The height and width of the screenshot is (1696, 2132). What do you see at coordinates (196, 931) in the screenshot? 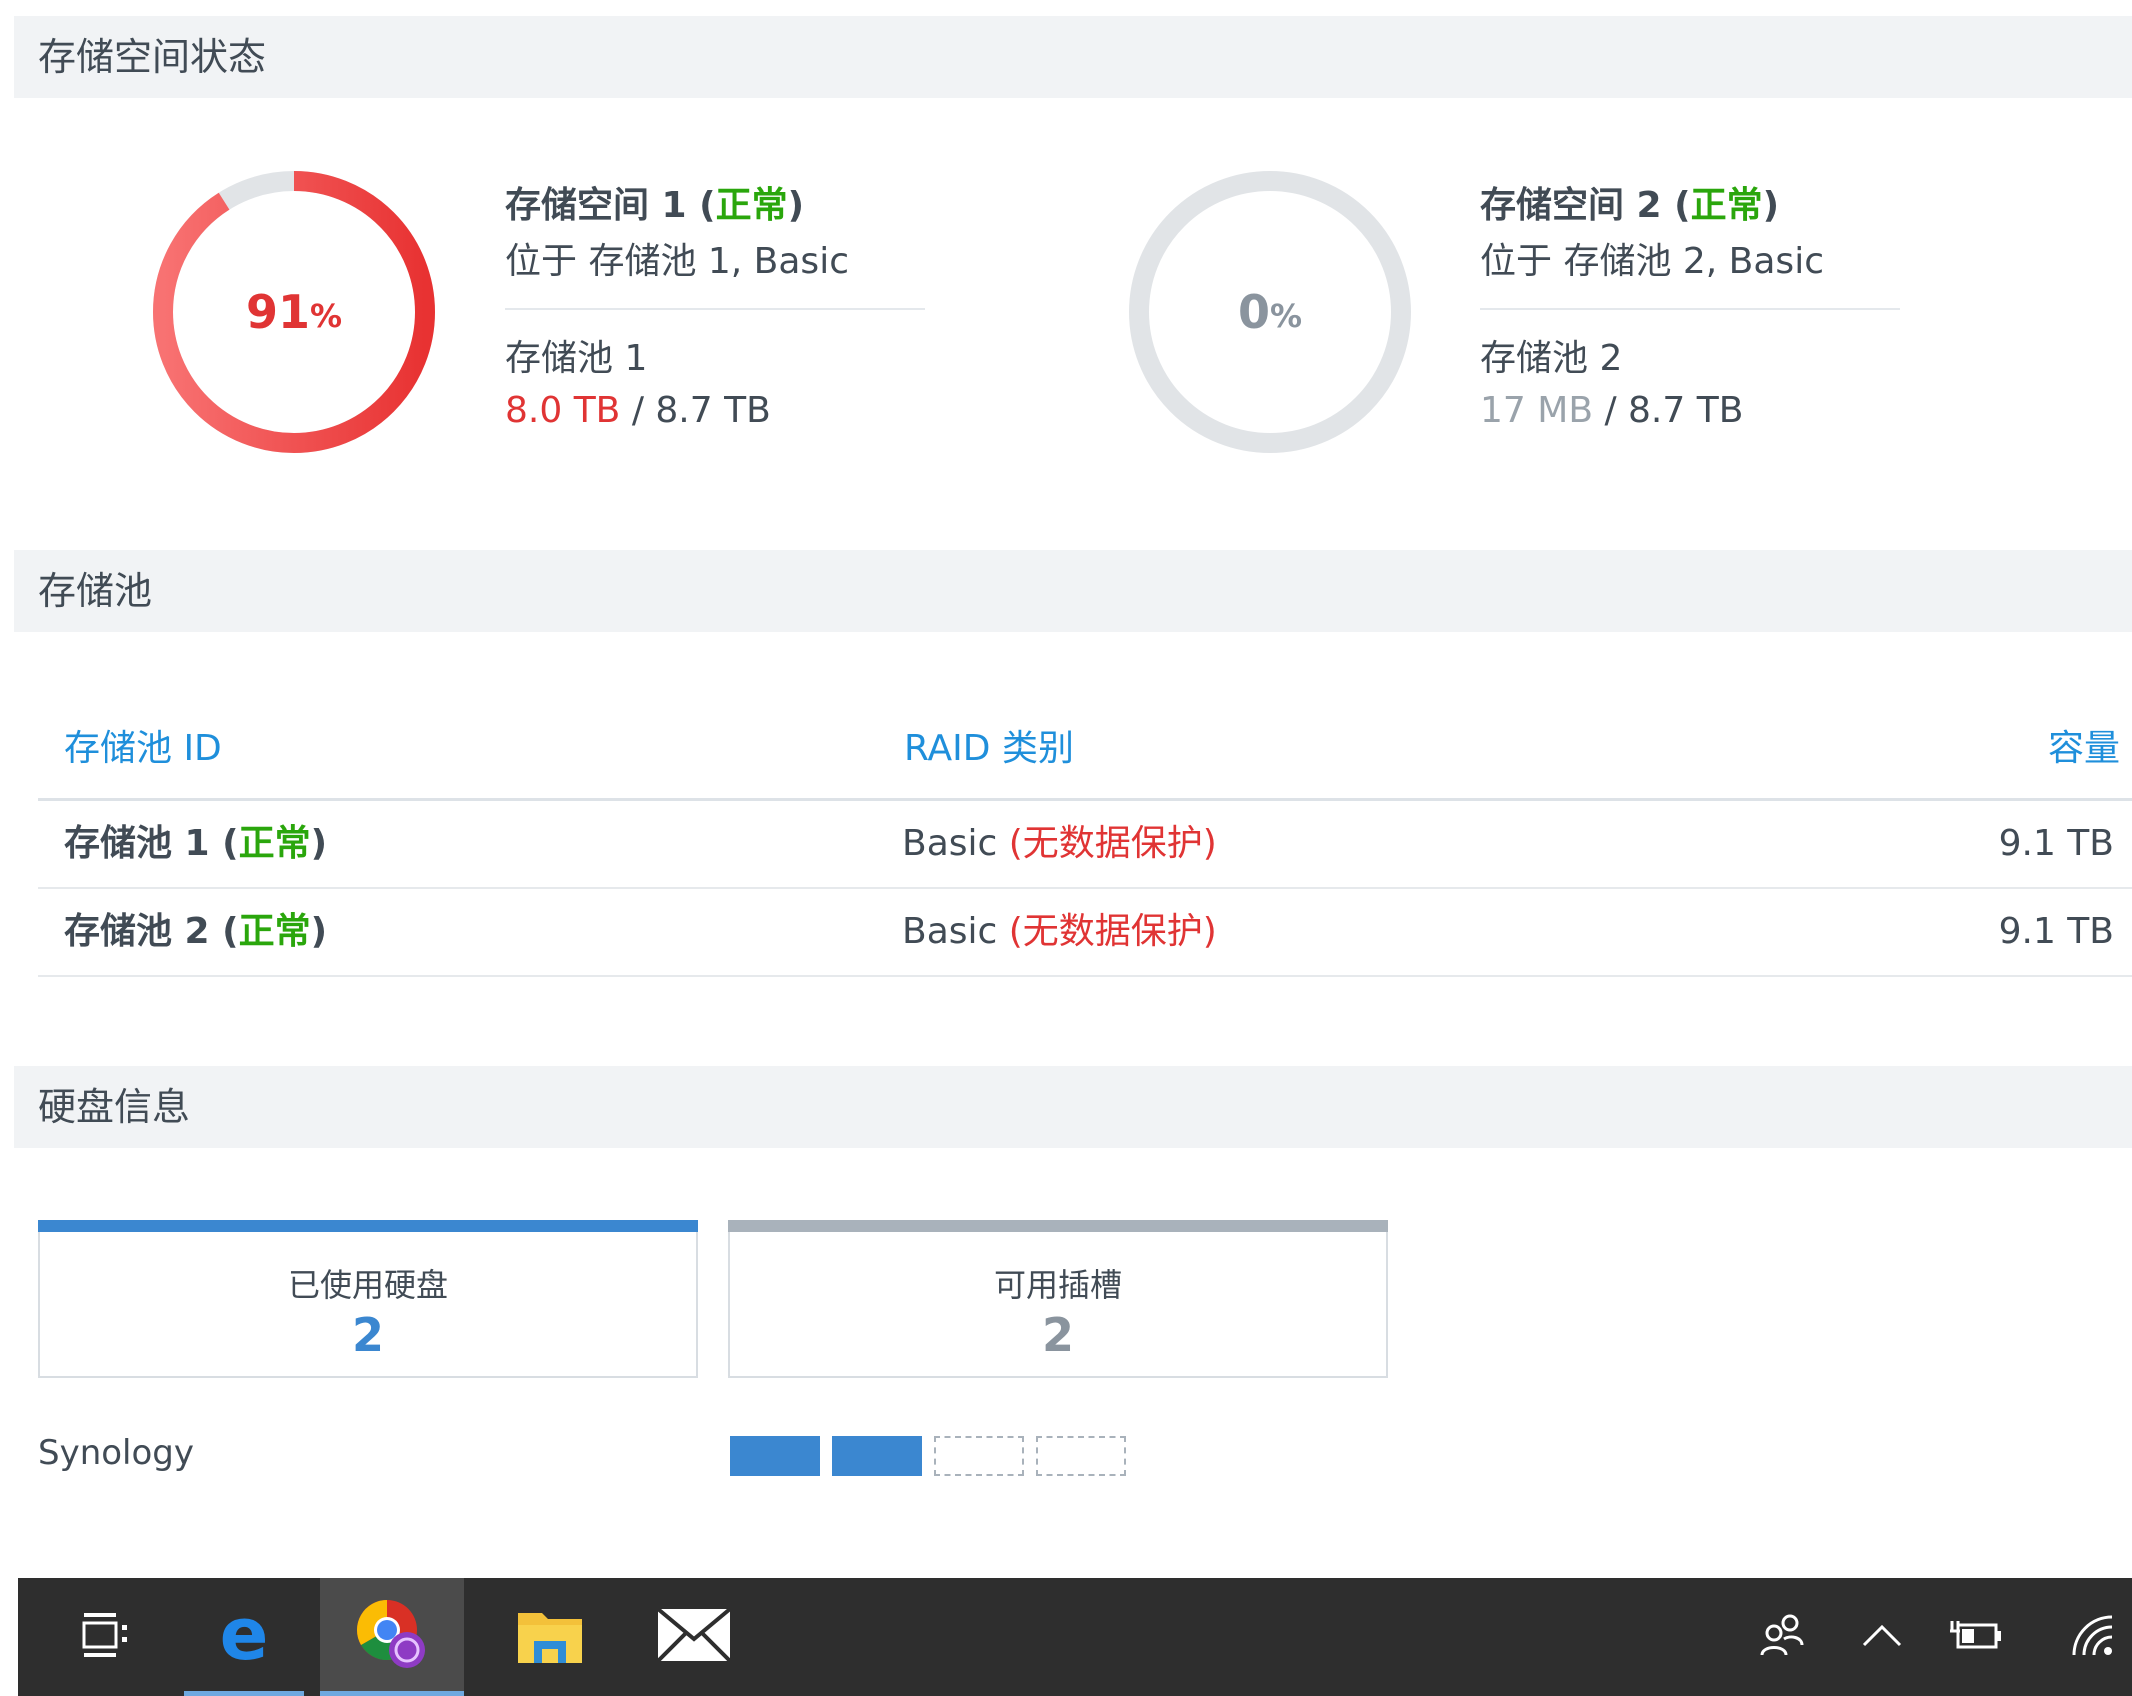
I see `pool-name-cell: 存储池 2 (正常)` at bounding box center [196, 931].